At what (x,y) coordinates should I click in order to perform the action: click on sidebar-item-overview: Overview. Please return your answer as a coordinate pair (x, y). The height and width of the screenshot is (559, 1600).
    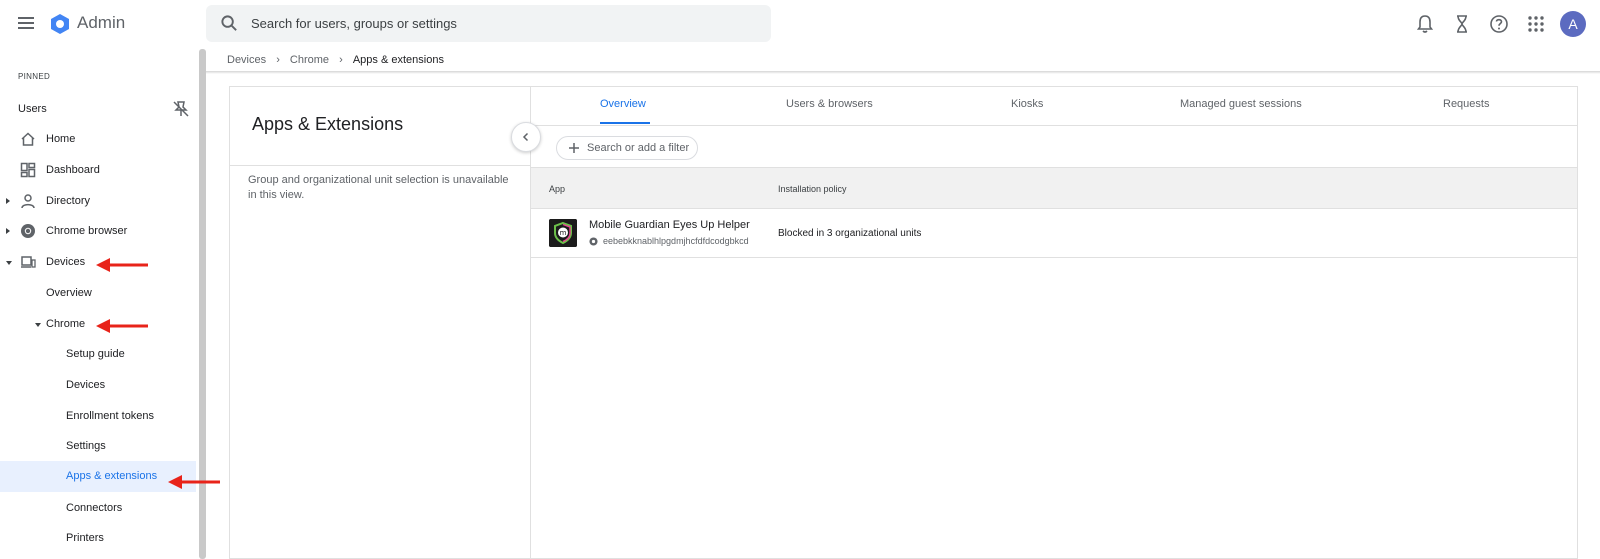
    Looking at the image, I should click on (98, 293).